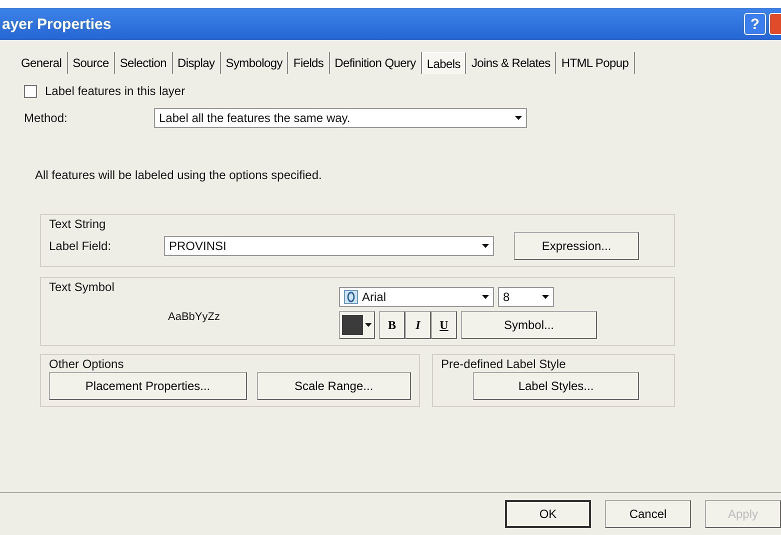 The height and width of the screenshot is (535, 781). Describe the element at coordinates (595, 63) in the screenshot. I see `tab: HTML Popup` at that location.